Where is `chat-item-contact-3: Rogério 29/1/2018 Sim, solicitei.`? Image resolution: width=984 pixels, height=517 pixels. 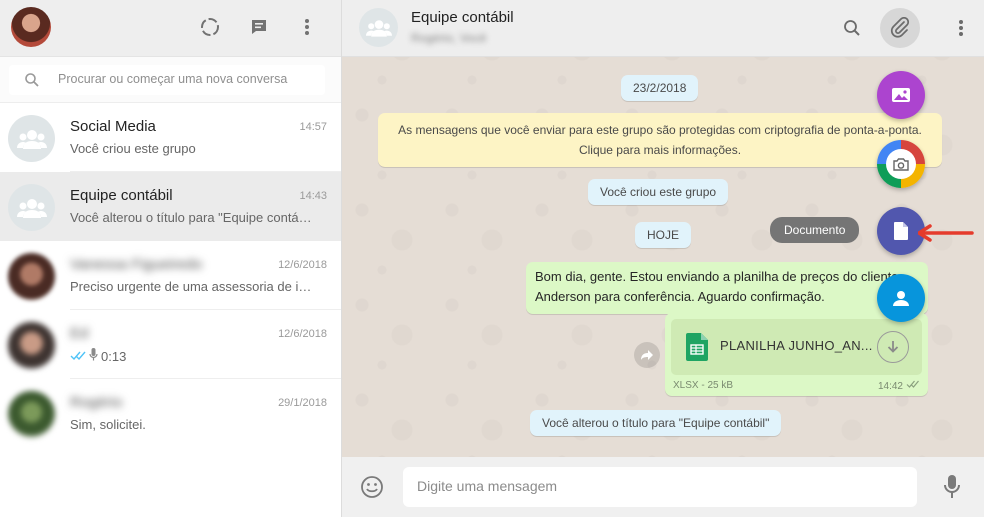 chat-item-contact-3: Rogério 29/1/2018 Sim, solicitei. is located at coordinates (170, 413).